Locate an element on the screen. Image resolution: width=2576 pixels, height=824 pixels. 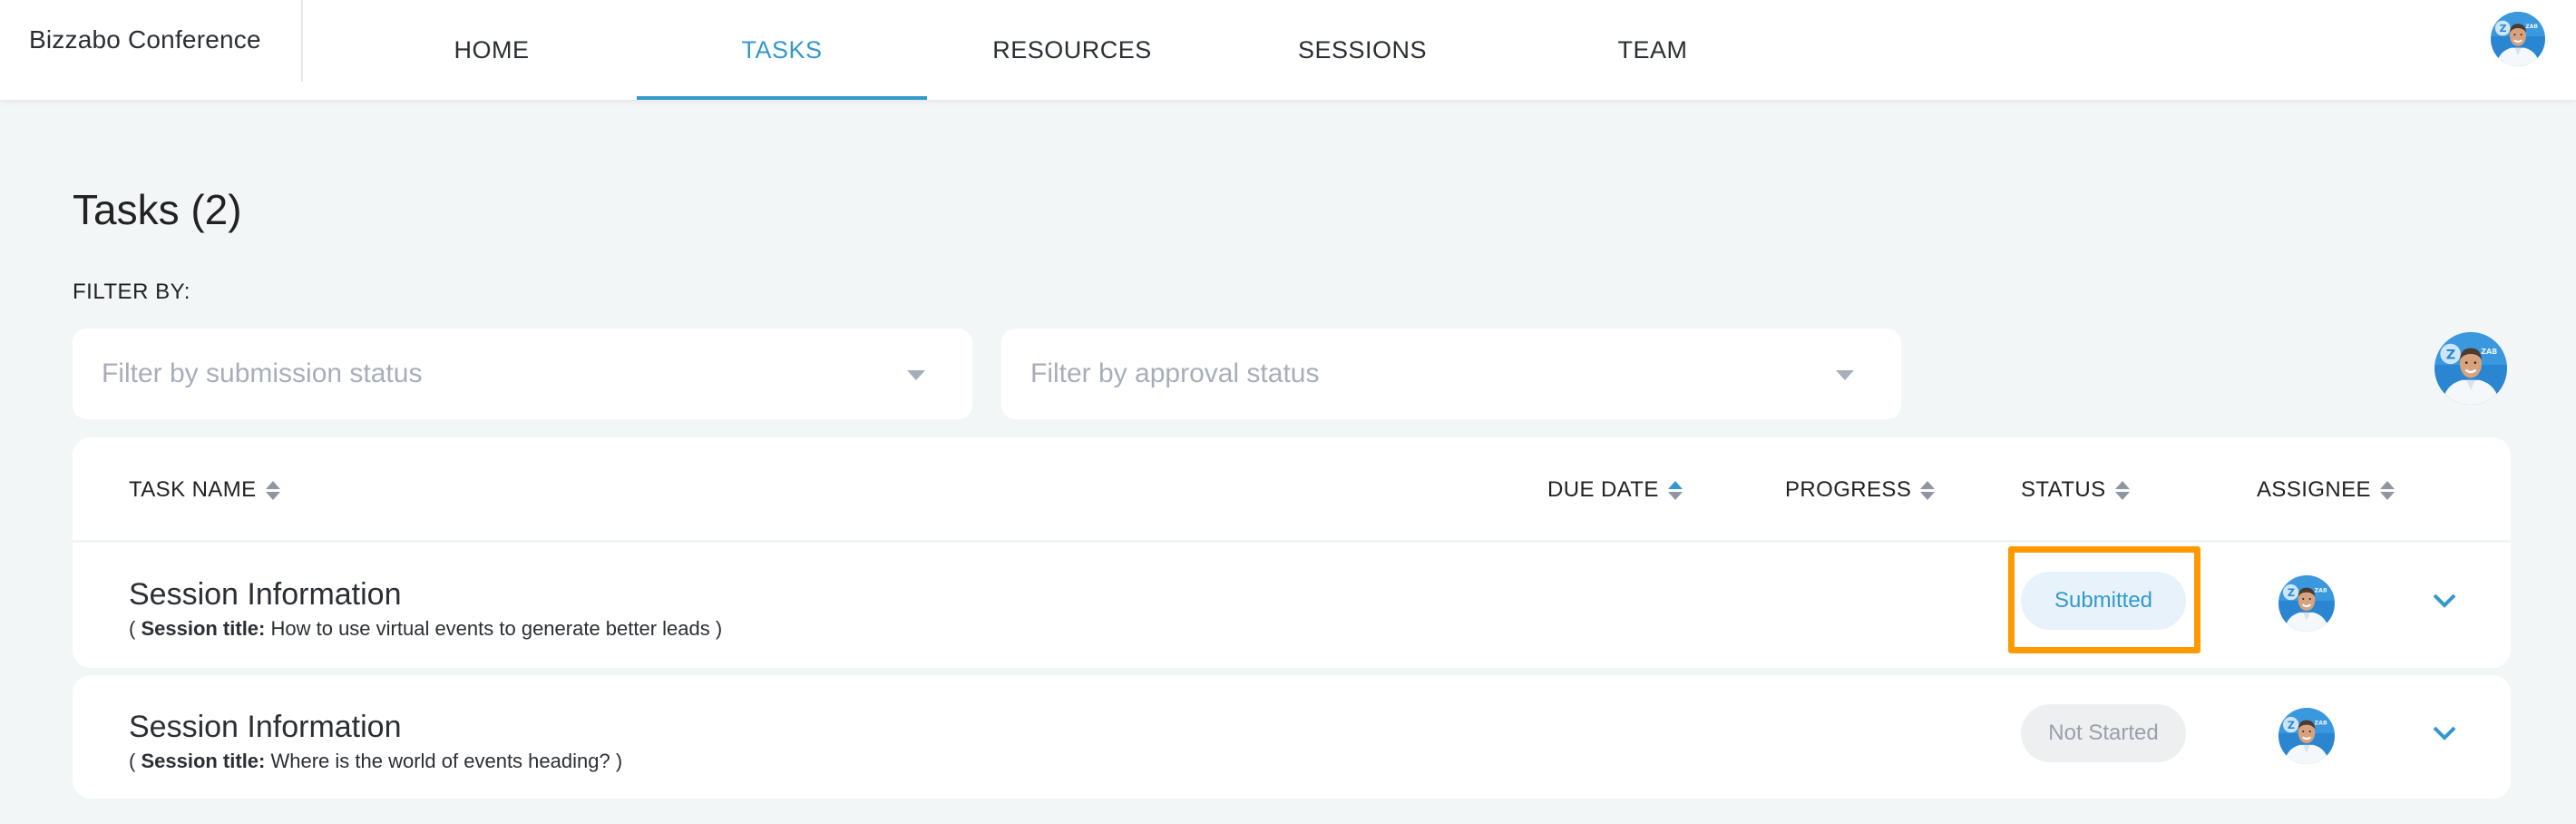
status-badge: Submitted is located at coordinates (2103, 601).